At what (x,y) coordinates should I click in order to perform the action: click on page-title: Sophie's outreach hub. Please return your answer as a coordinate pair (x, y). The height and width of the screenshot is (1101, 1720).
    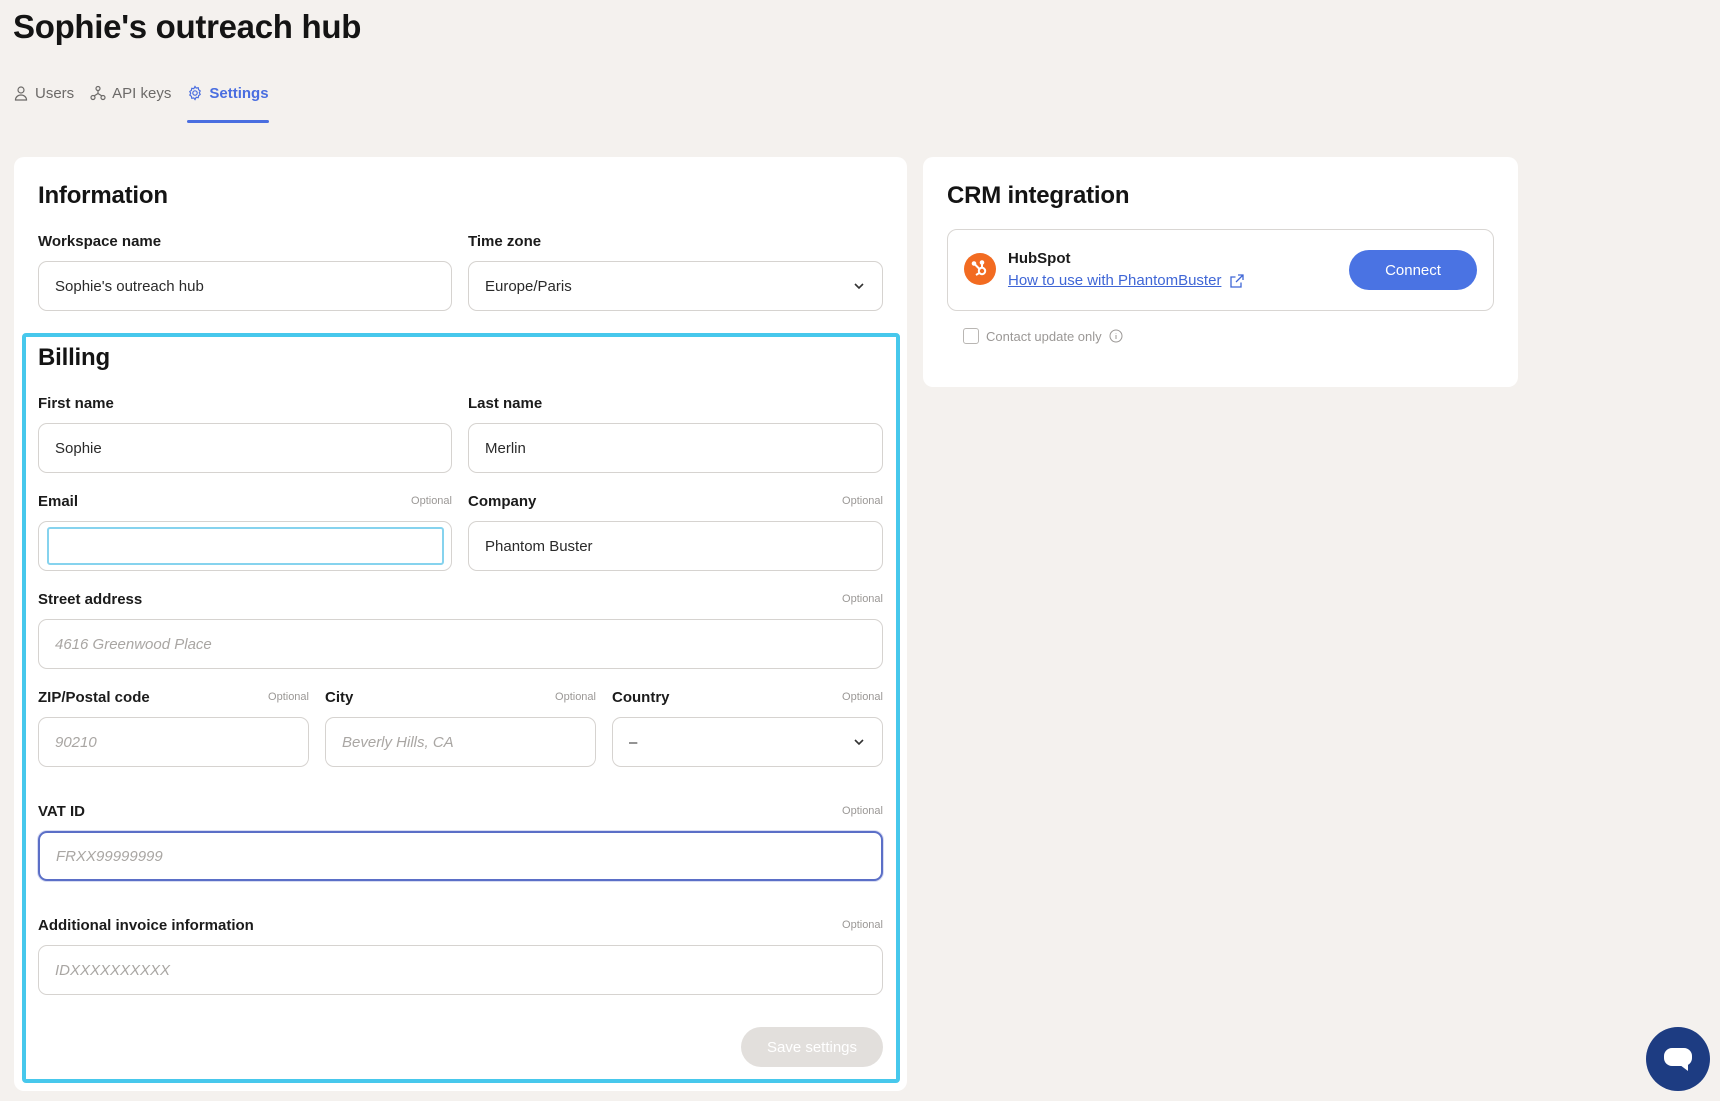
    Looking at the image, I should click on (187, 26).